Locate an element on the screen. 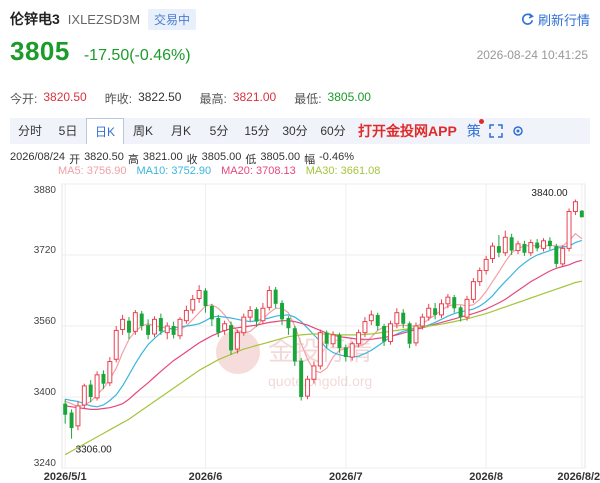 The width and height of the screenshot is (600, 483). tab-2: 日K is located at coordinates (105, 131).